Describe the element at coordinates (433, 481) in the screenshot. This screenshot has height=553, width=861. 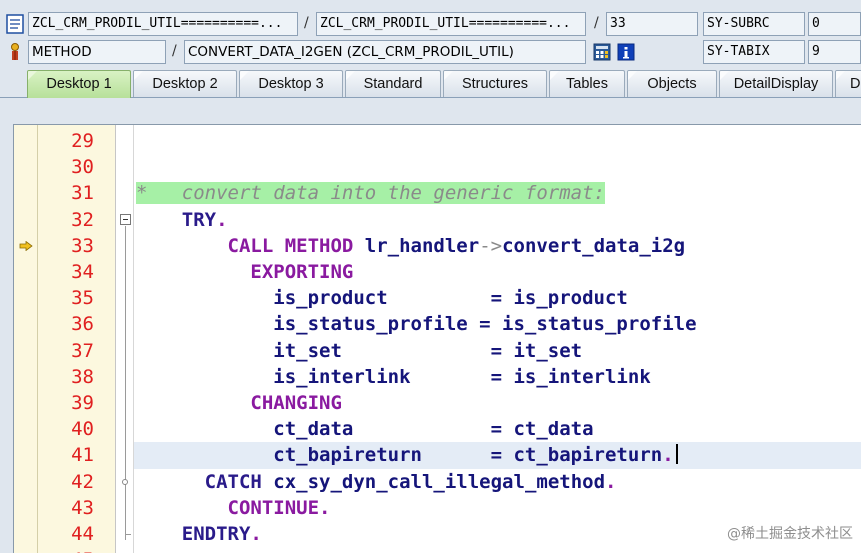
I see `code-token: cx_sy_dyn_call_illegal_method` at that location.